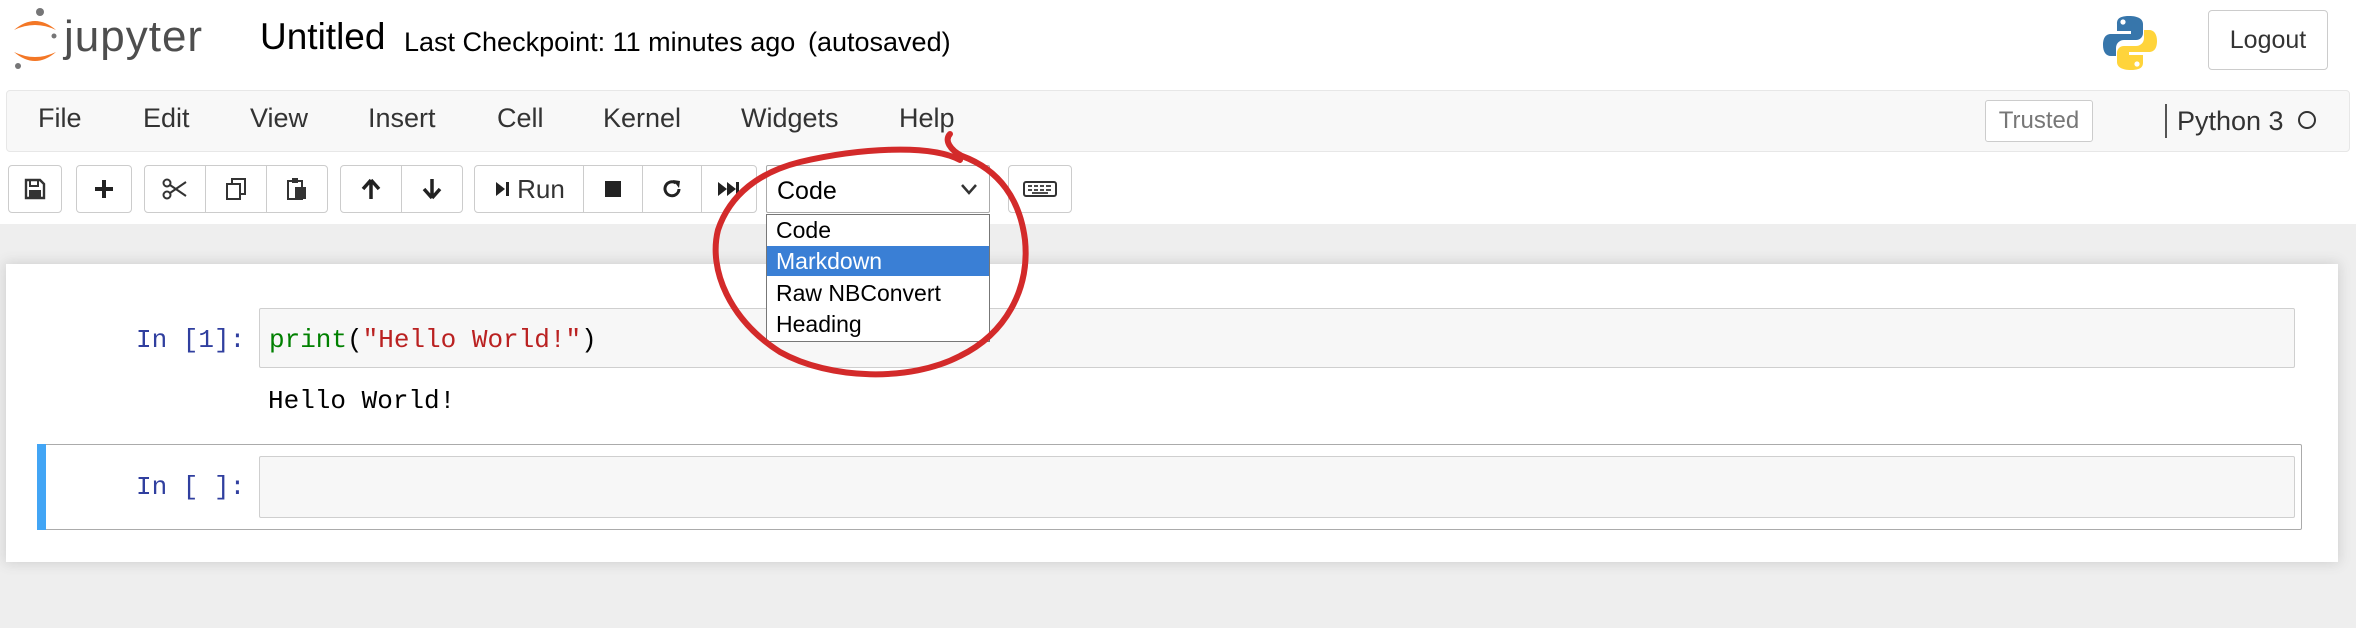 The height and width of the screenshot is (628, 2356). I want to click on save-icon, so click(35, 189).